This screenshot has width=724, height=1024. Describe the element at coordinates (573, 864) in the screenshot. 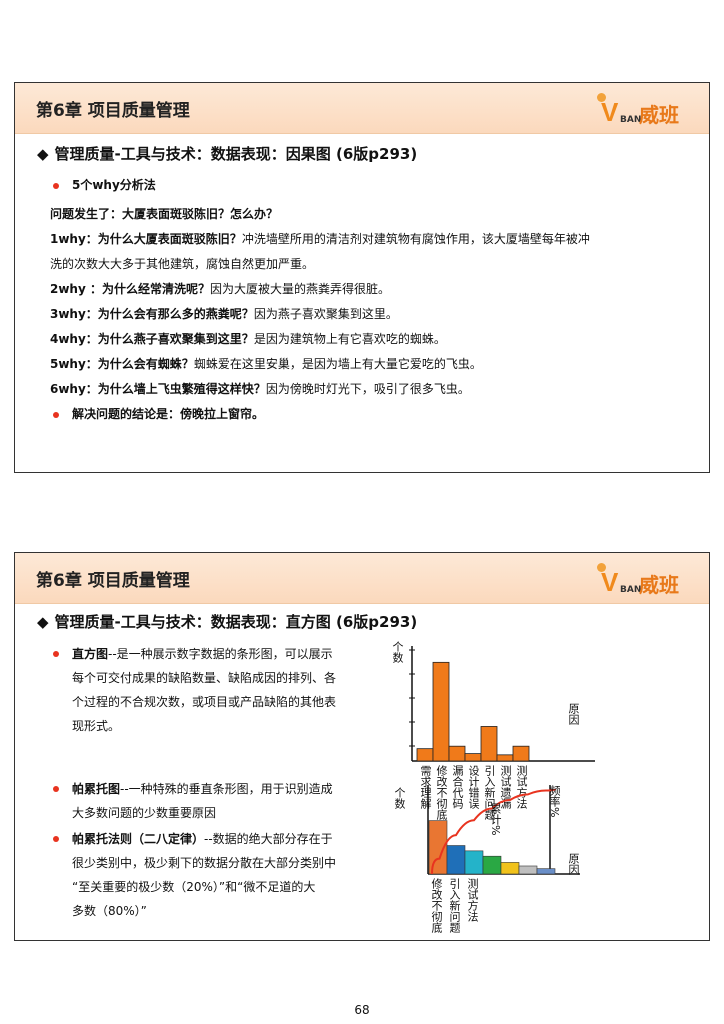

I see `pareto-xlabel: 原因` at that location.